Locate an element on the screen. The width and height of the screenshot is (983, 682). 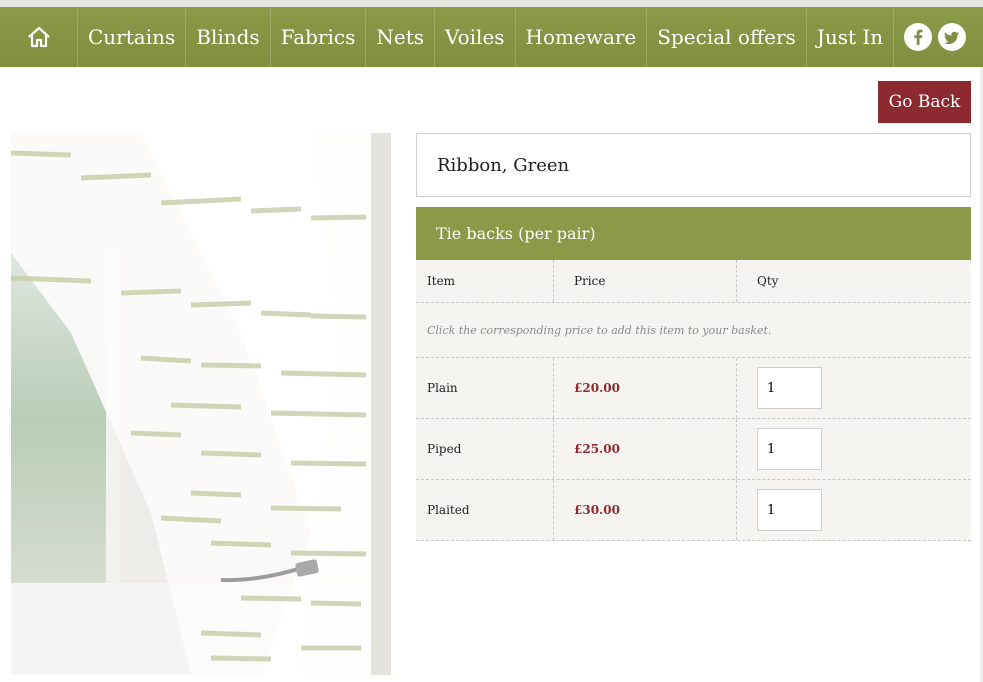
row-item-name: Plain is located at coordinates (485, 388).